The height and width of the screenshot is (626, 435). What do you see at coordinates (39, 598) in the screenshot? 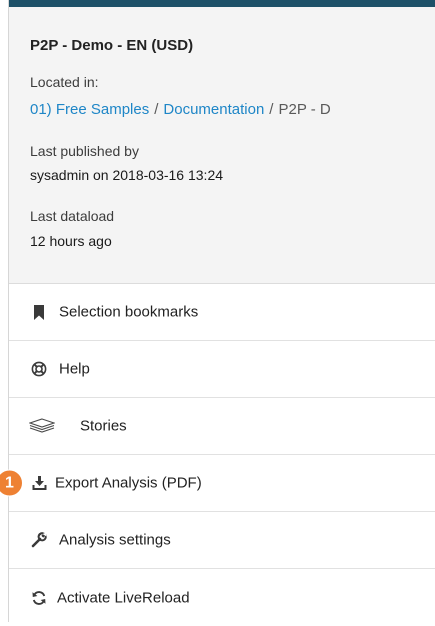
I see `refresh-icon` at bounding box center [39, 598].